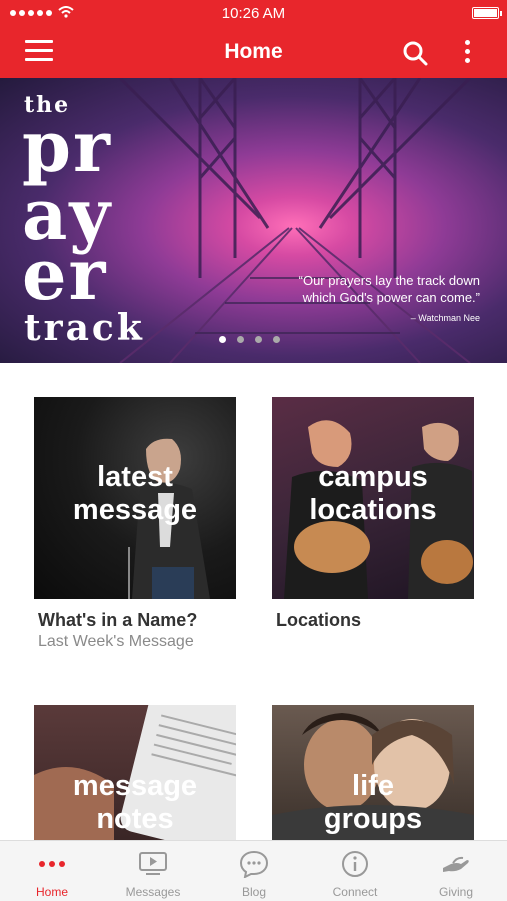 The width and height of the screenshot is (507, 901). I want to click on tab-label: Home, so click(51, 892).